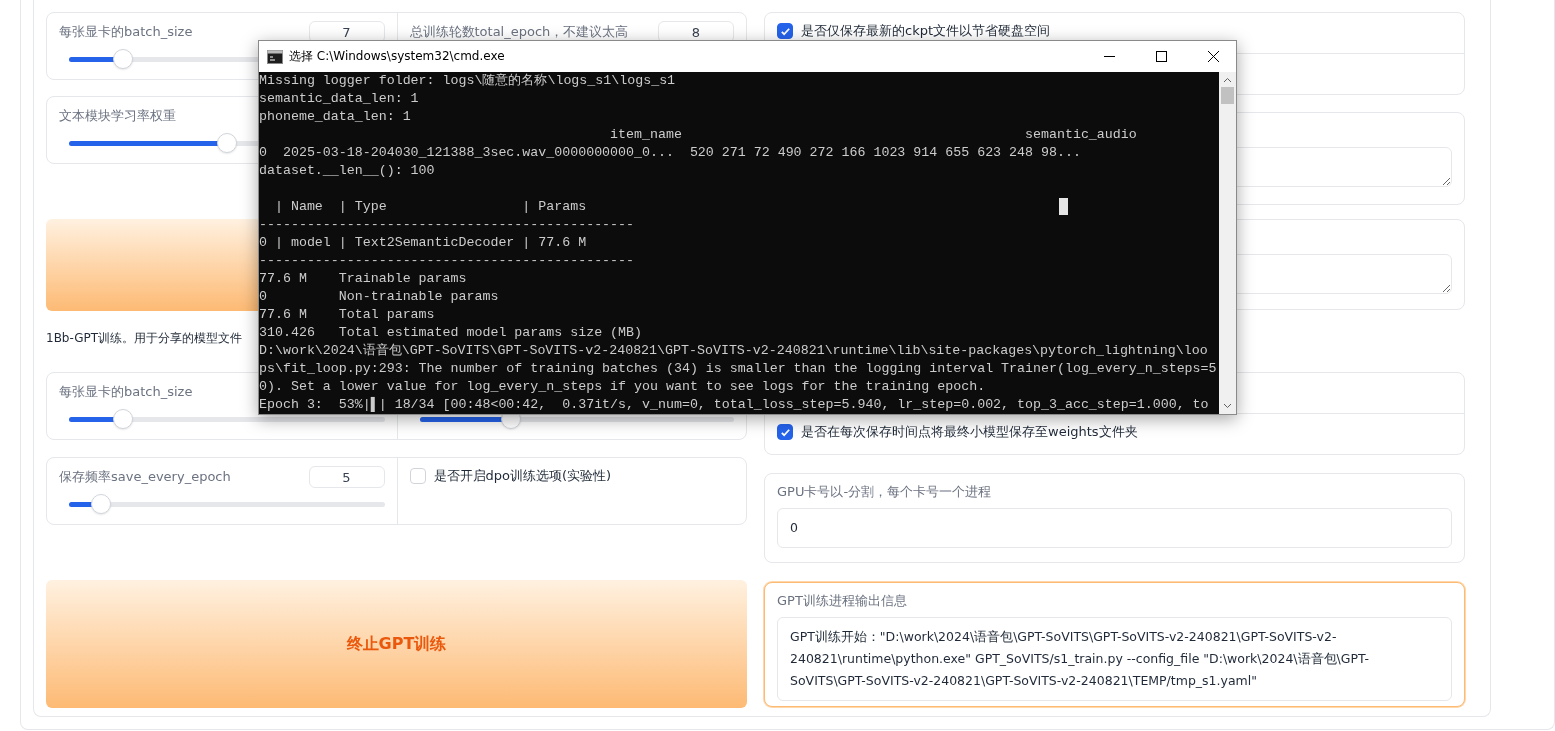  Describe the element at coordinates (423, 242) in the screenshot. I see `console-line: 0 | model | Text2SemanticDecoder | 77.6 M` at that location.